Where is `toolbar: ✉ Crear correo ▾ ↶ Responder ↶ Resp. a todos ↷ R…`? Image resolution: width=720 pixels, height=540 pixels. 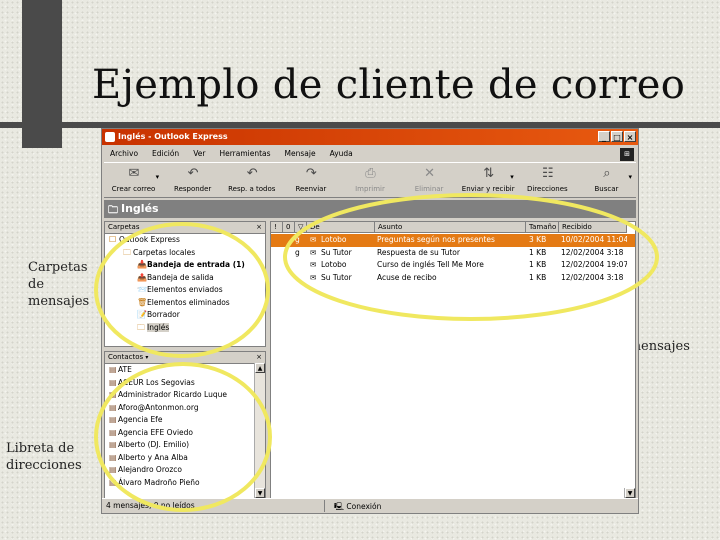
toolbar: ✉ Crear correo ▾ ↶ Responder ↶ Resp. a todos ↷ R… is located at coordinates (370, 180).